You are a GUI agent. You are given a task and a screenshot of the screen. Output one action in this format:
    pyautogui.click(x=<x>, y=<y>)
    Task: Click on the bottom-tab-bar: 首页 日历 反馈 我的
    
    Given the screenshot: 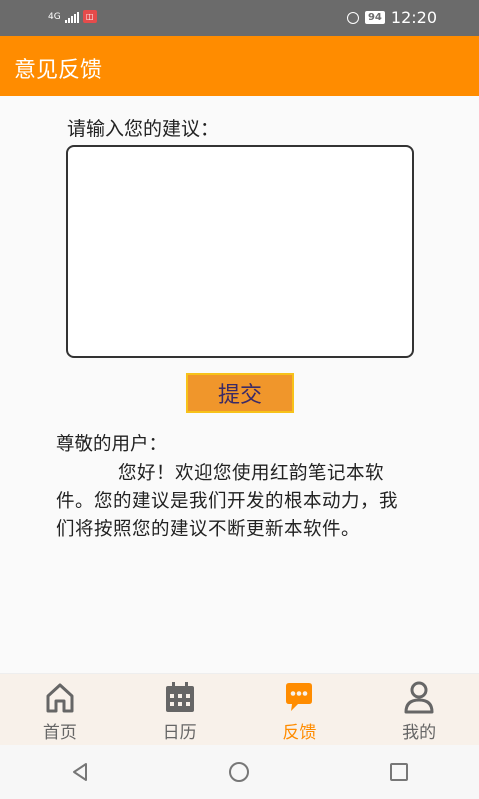 What is the action you would take?
    pyautogui.click(x=239, y=709)
    